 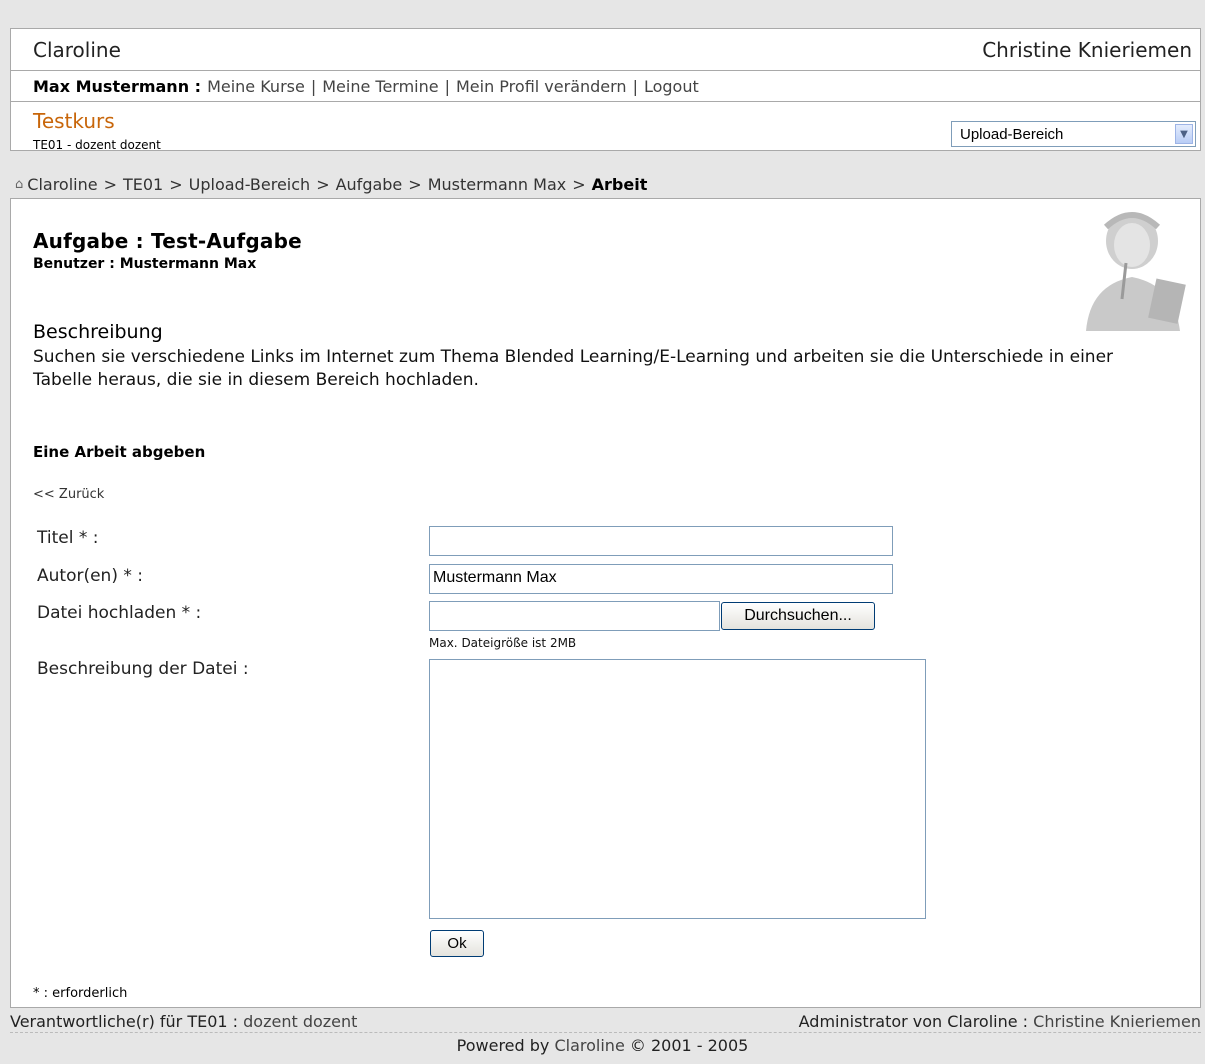 I want to click on responsible-label: Verantwortliche(r) für TE01 :, so click(x=124, y=1021).